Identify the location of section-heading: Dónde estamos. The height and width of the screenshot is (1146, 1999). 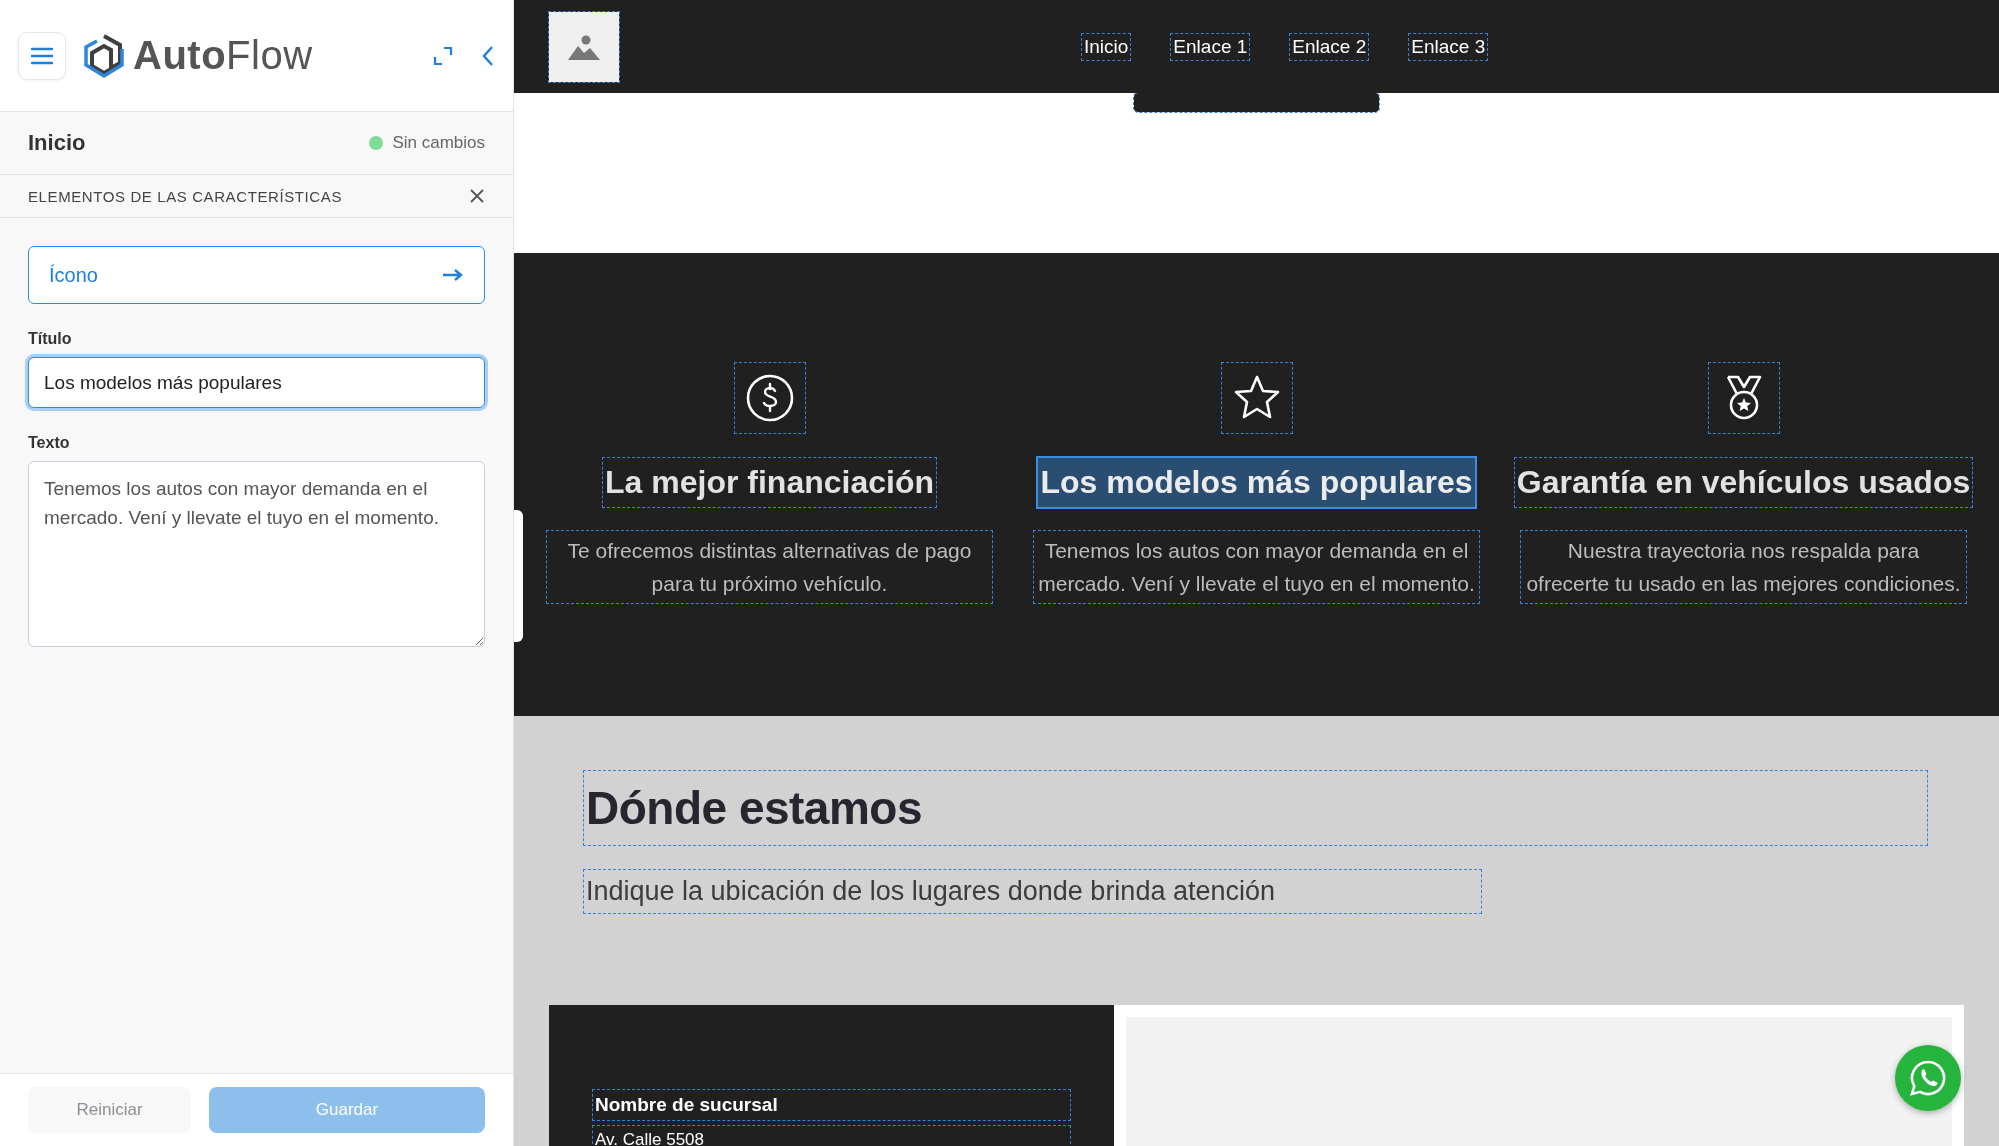
(1255, 808).